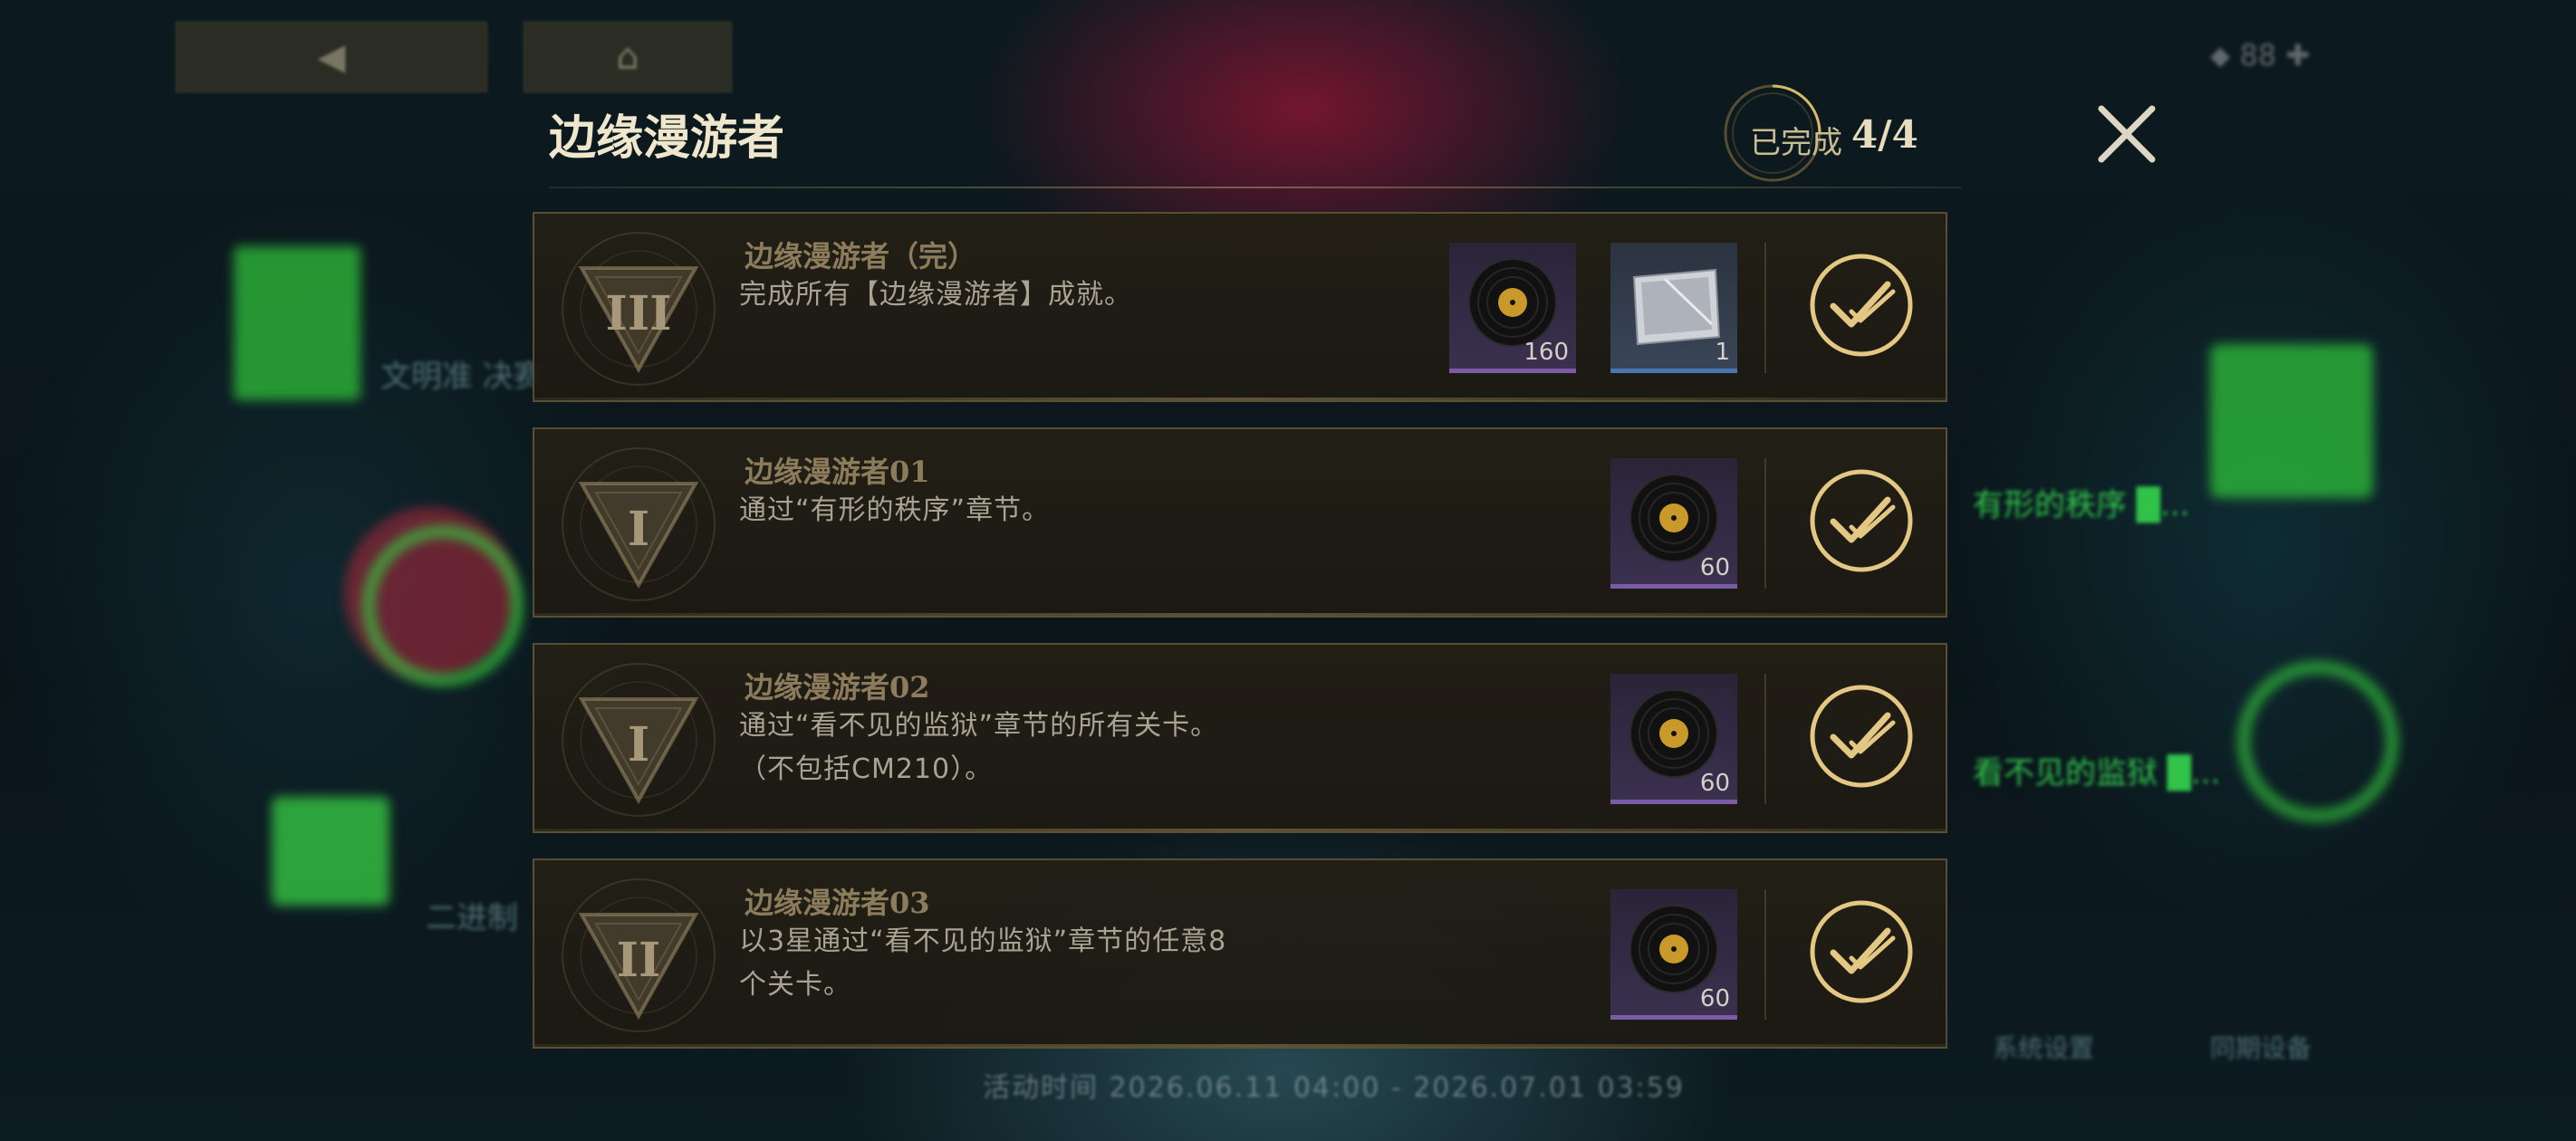  Describe the element at coordinates (2261, 1048) in the screenshot. I see `bg-text-right-4: 同期设备` at that location.